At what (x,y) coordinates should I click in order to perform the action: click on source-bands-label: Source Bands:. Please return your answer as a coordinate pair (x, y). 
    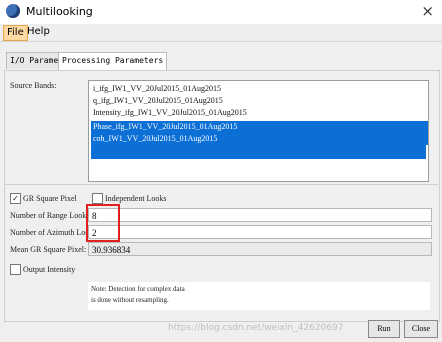
    Looking at the image, I should click on (33, 85).